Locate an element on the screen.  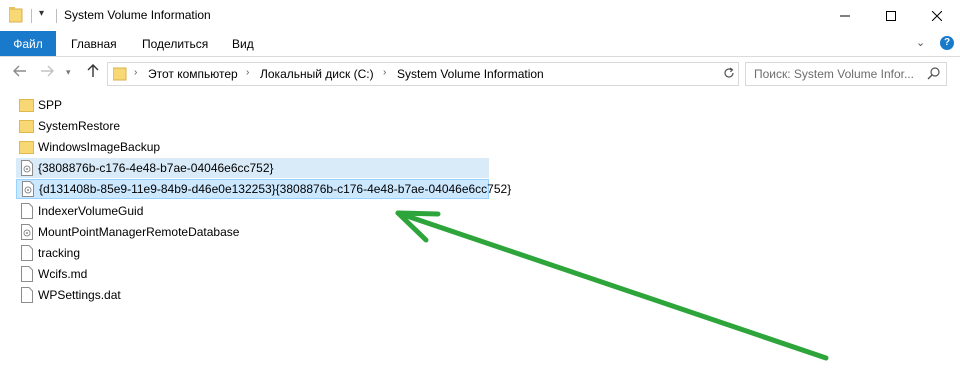
minimize-icon is located at coordinates (845, 15).